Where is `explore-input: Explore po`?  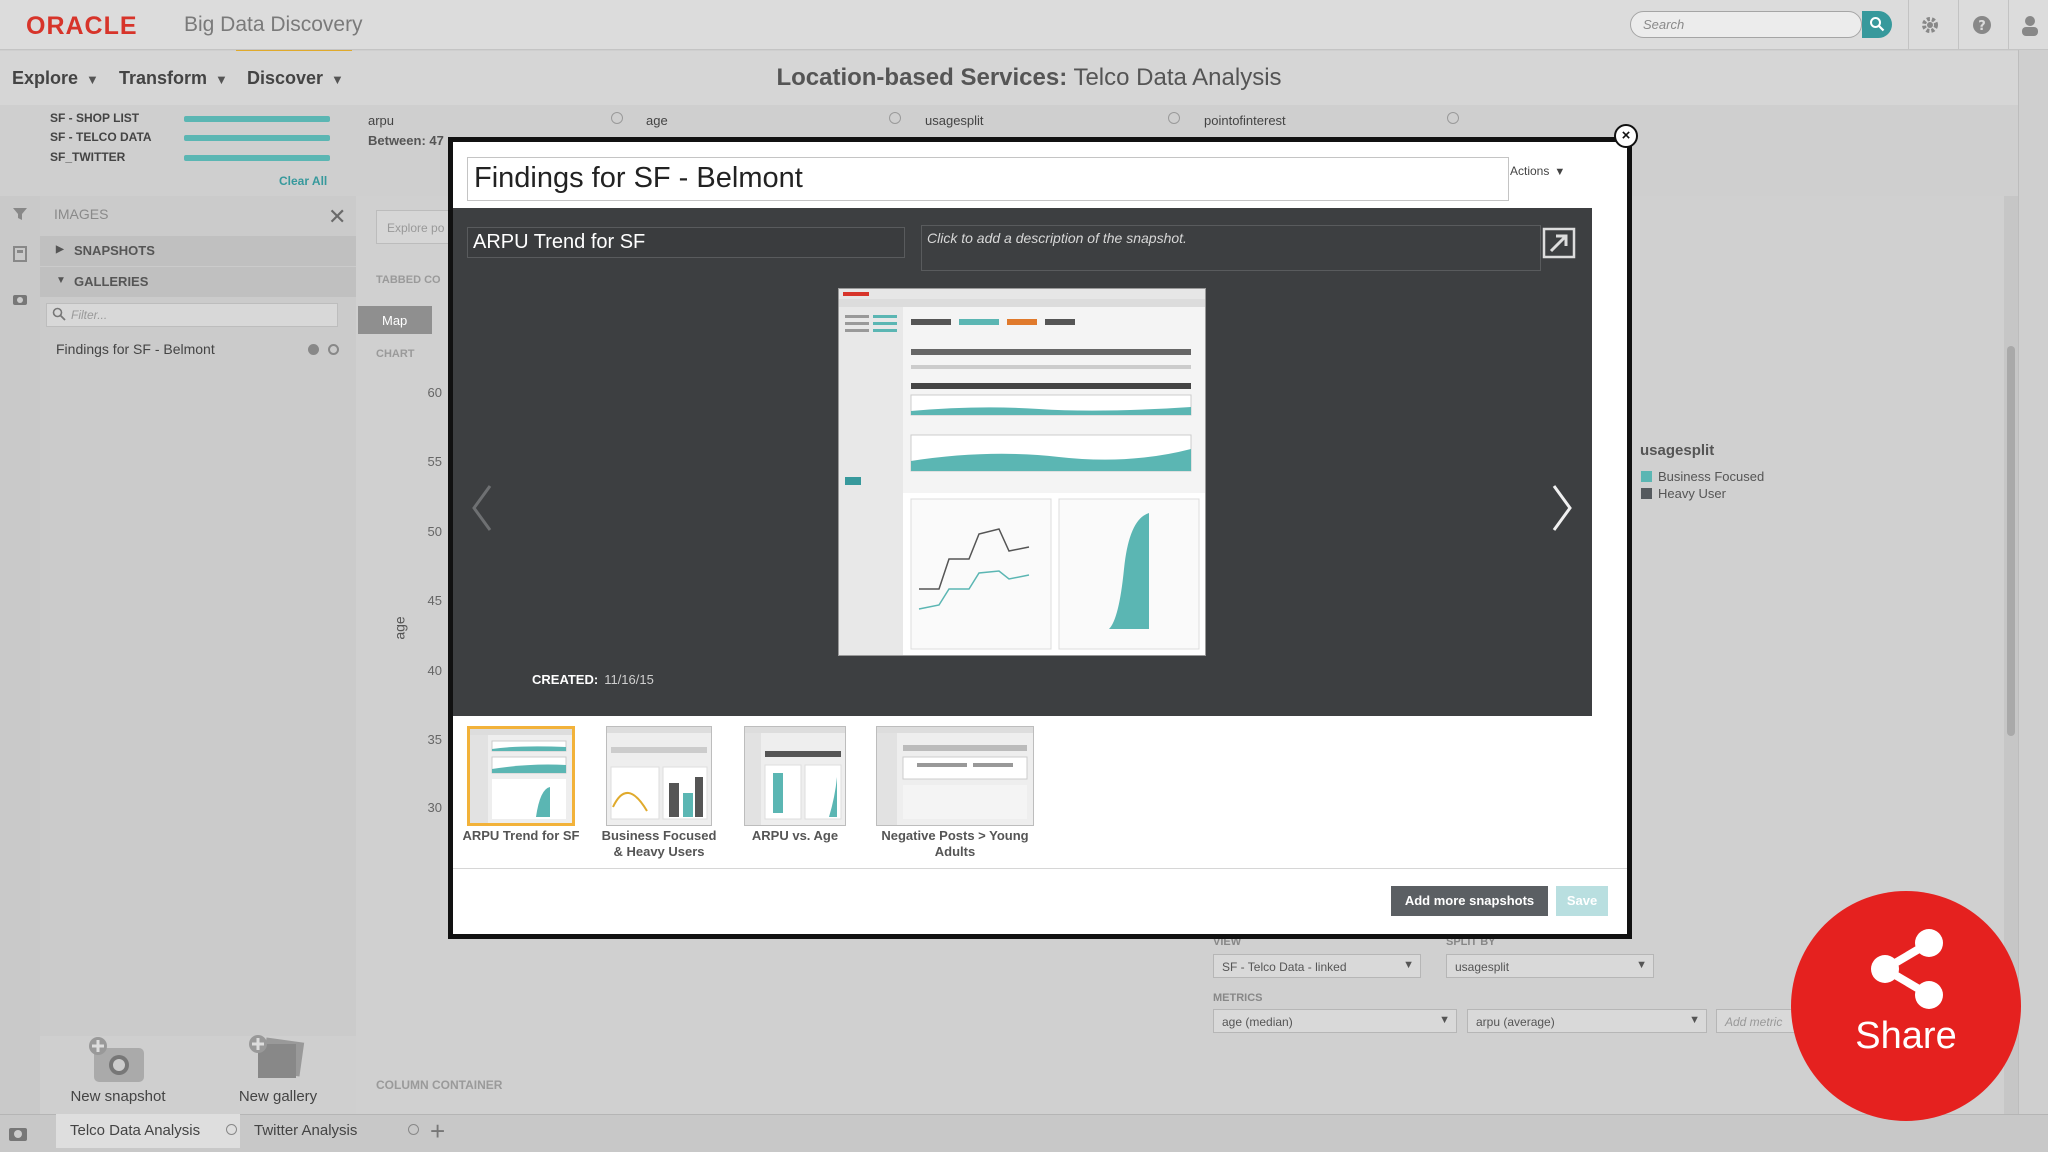
explore-input: Explore po is located at coordinates (416, 227).